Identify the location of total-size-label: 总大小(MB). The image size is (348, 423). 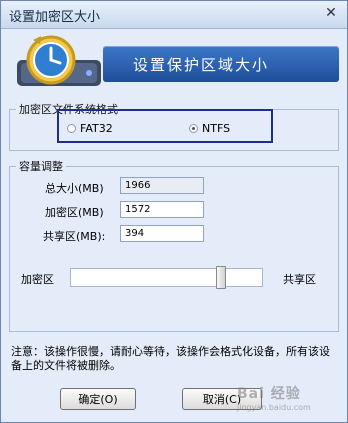
(74, 188).